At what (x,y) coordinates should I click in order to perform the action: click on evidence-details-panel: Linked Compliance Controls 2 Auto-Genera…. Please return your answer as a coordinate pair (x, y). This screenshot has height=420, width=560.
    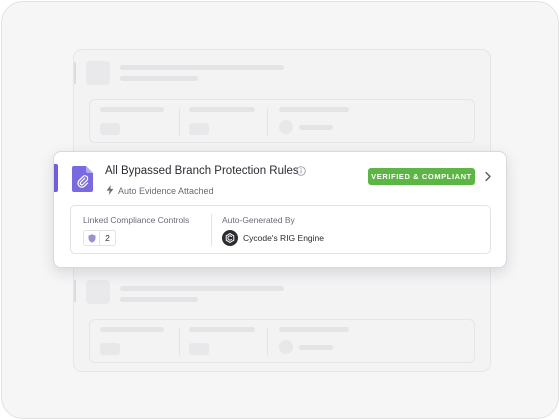
    Looking at the image, I should click on (280, 229).